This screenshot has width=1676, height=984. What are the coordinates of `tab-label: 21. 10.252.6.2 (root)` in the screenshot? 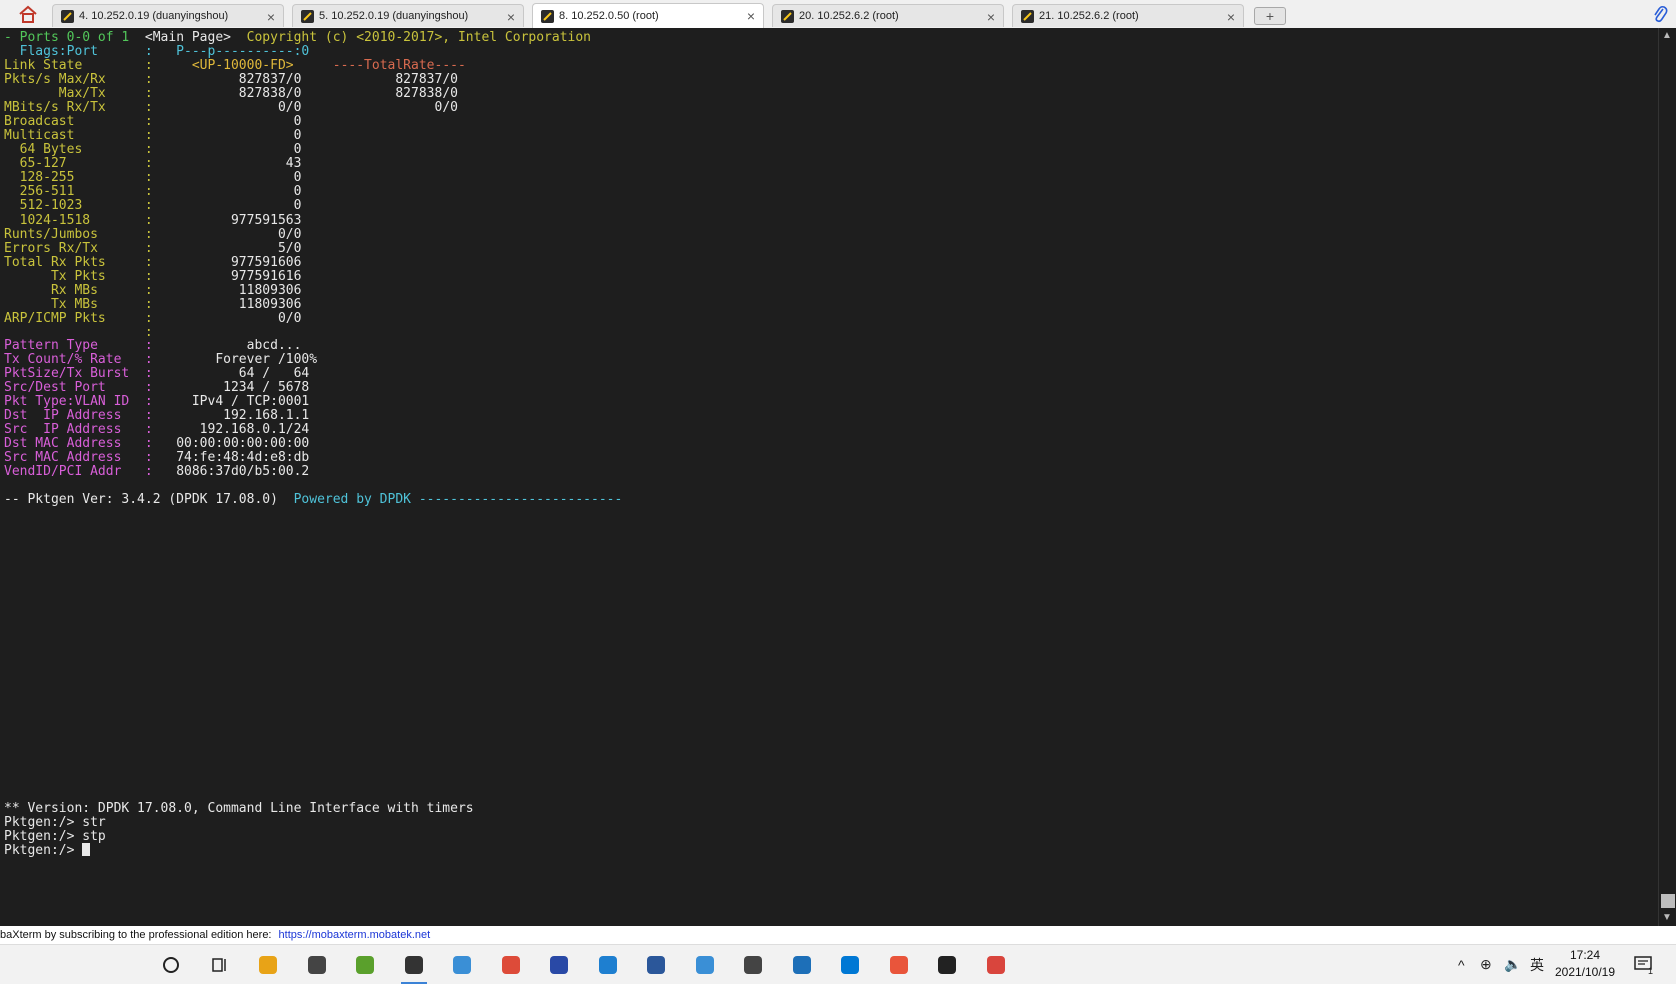 It's located at (1089, 16).